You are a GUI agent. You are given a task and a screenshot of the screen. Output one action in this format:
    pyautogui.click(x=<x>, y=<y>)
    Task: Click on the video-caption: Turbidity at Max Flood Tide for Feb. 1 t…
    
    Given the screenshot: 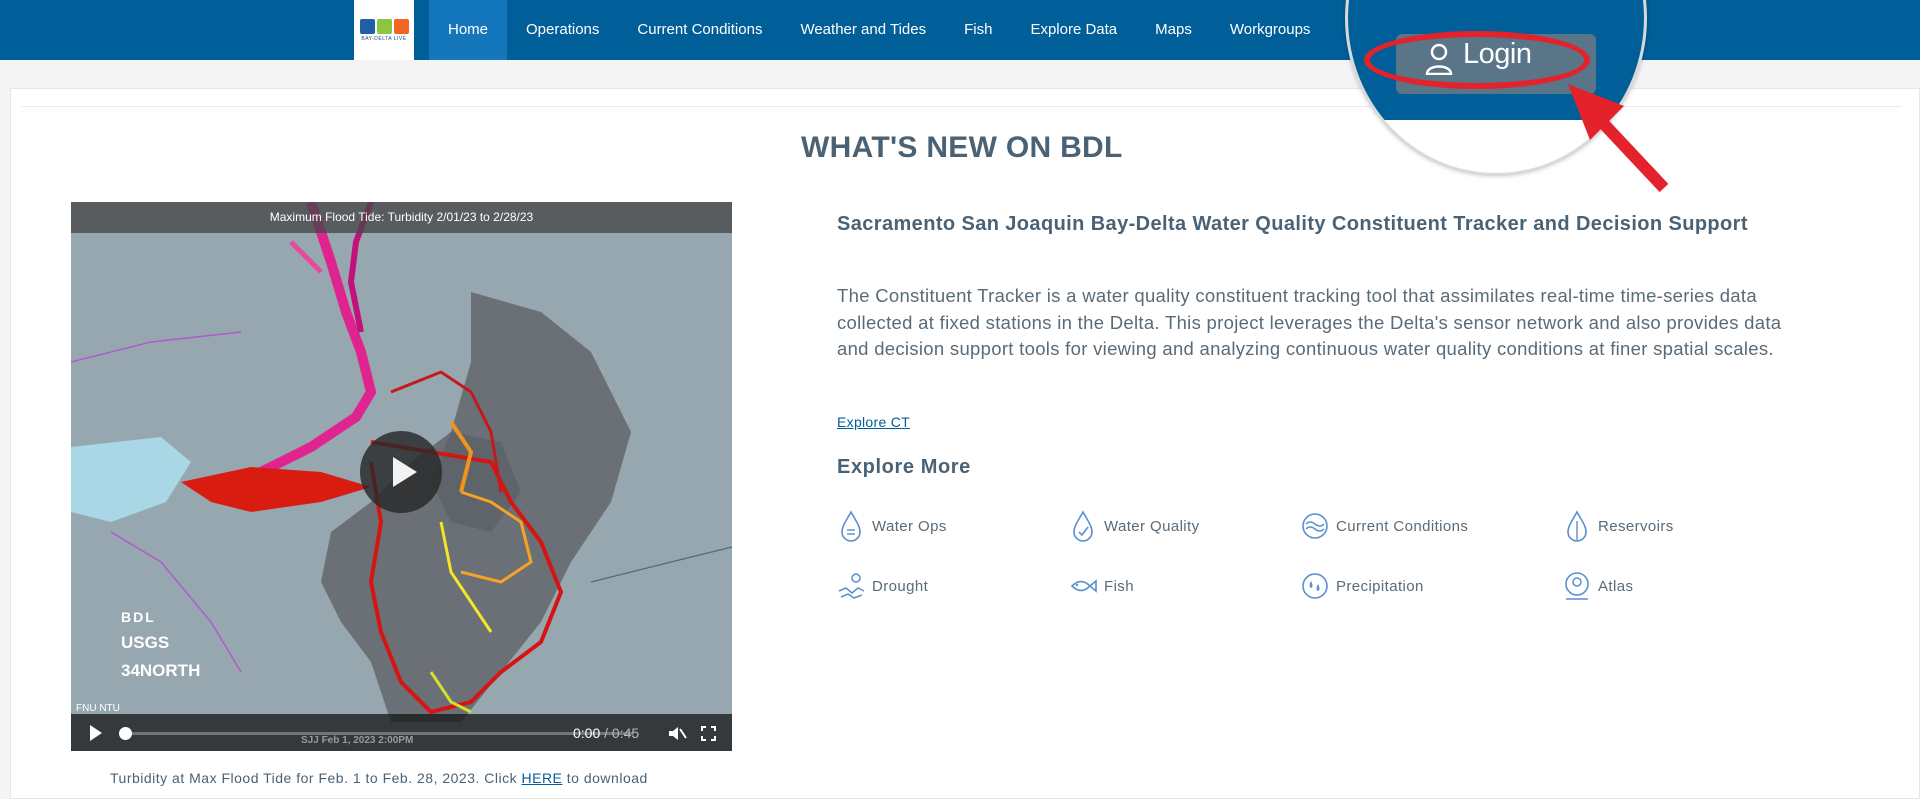 What is the action you would take?
    pyautogui.click(x=379, y=778)
    